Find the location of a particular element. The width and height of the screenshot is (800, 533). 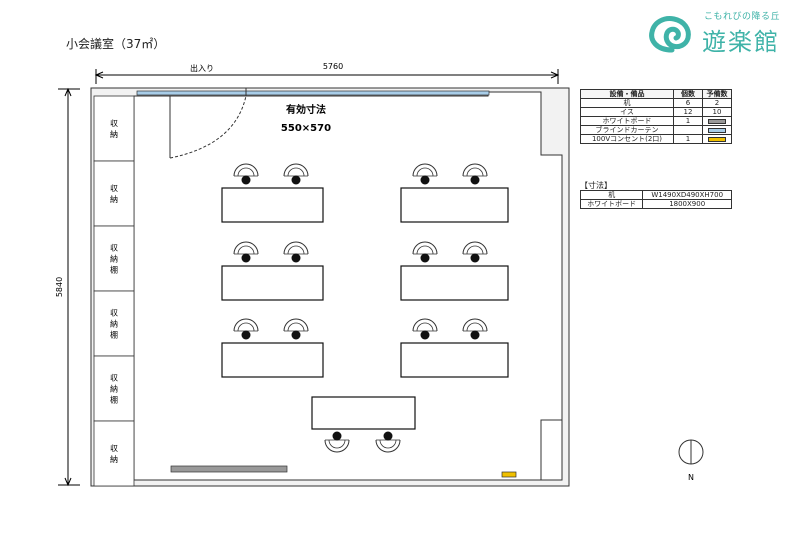

equipment-header: 予備数 is located at coordinates (717, 94).